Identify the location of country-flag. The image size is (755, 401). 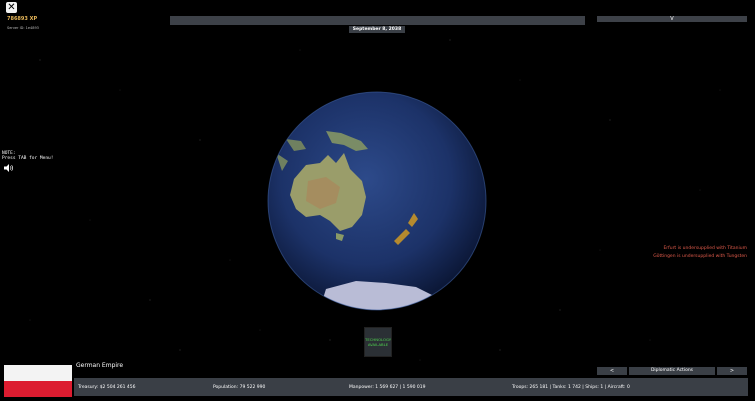
(38, 381).